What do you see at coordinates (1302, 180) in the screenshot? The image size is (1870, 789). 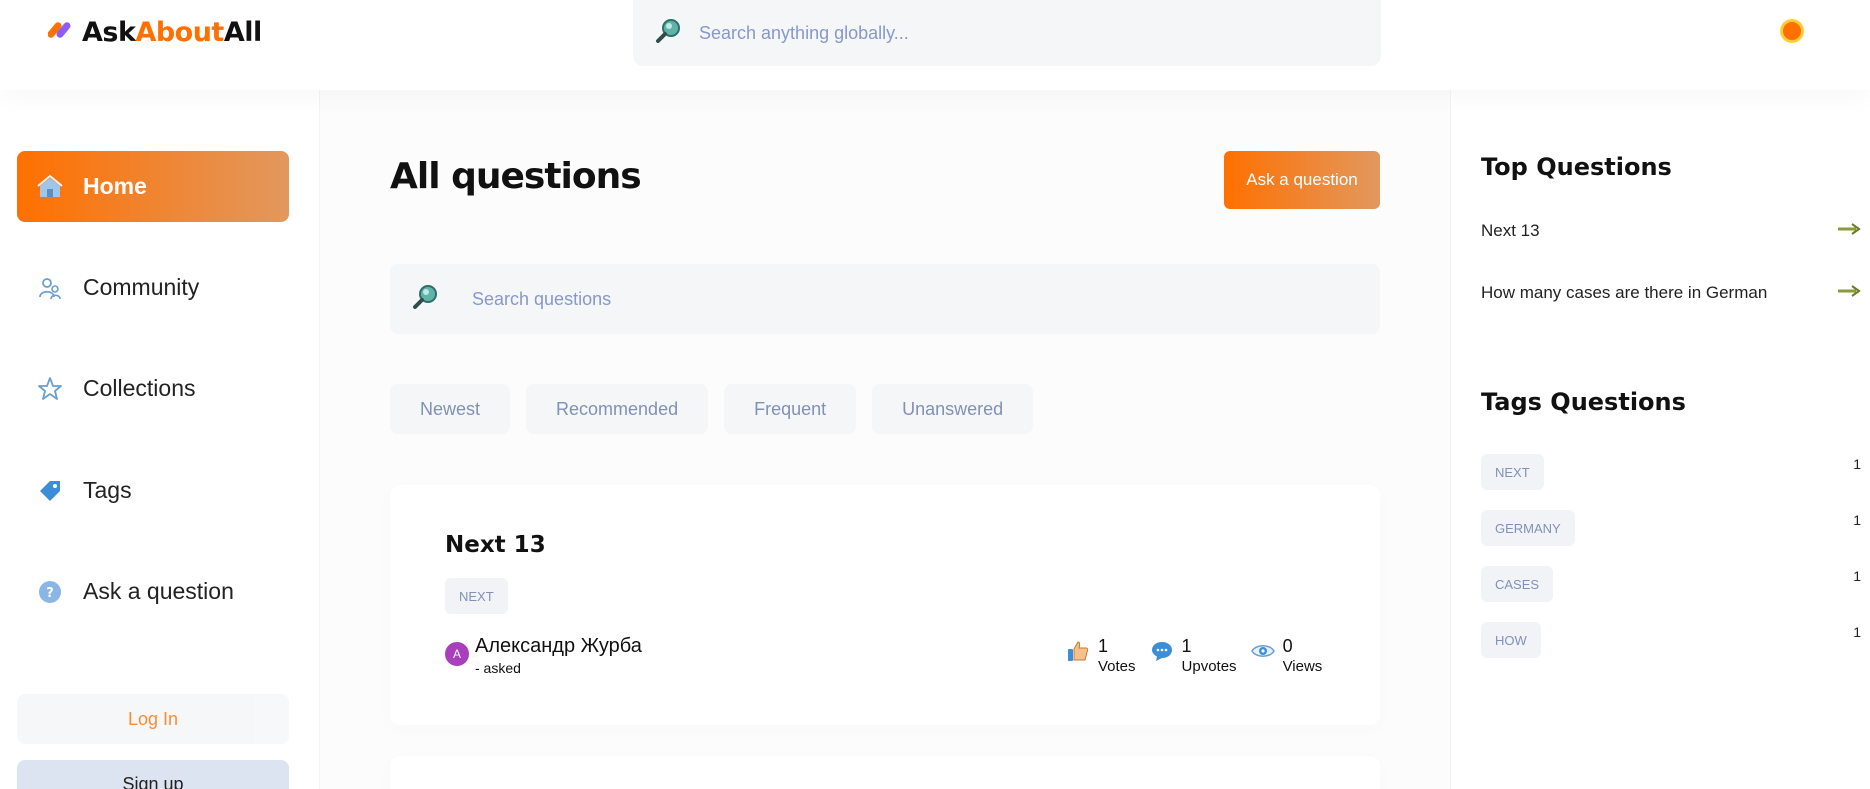 I see `ask-question-button: Ask a question` at bounding box center [1302, 180].